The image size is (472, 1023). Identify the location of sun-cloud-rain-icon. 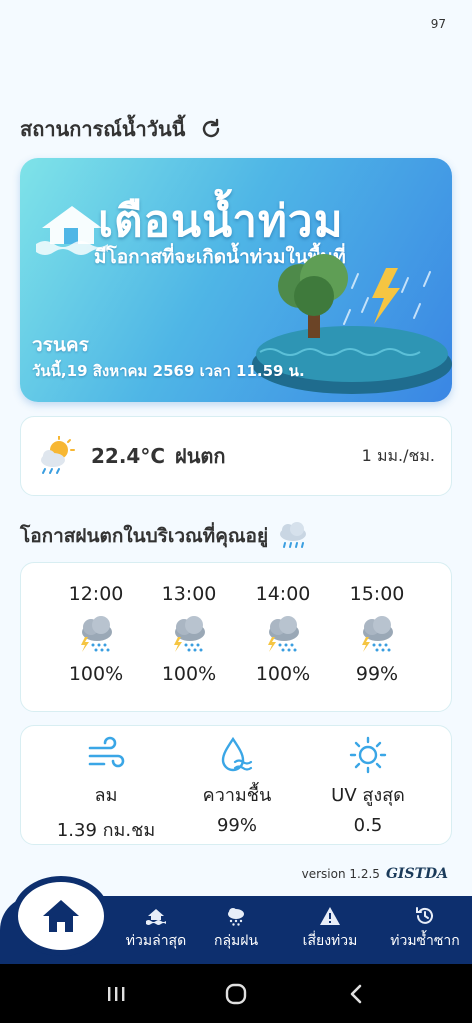
(58, 455).